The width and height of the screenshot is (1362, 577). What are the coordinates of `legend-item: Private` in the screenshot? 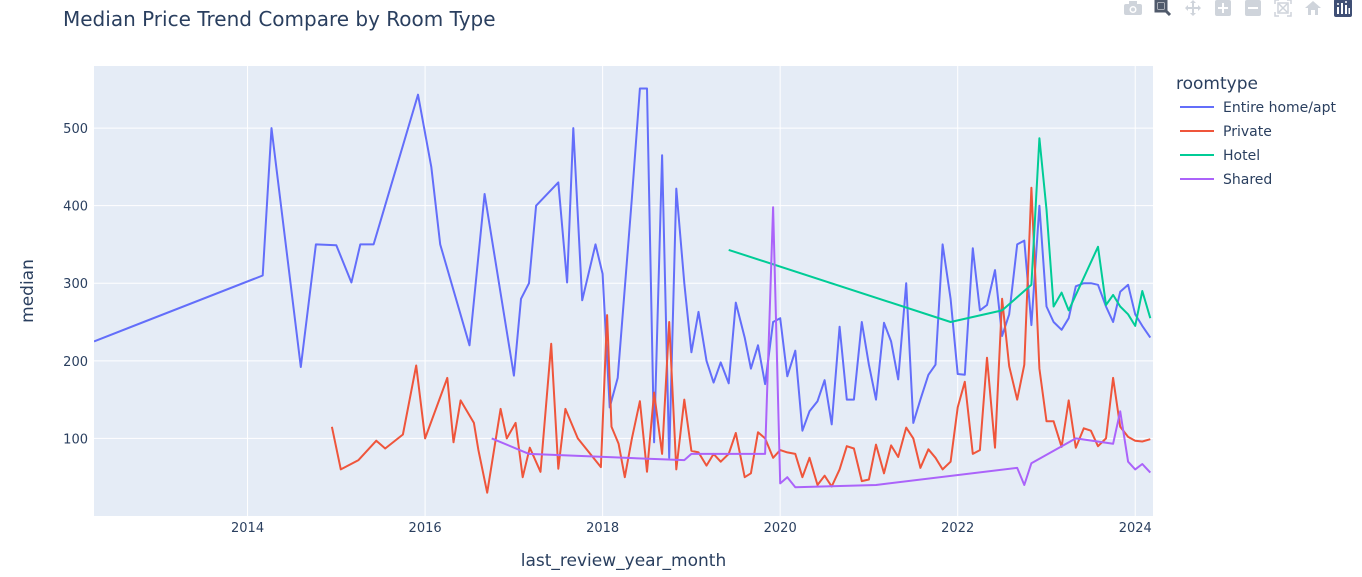 It's located at (1226, 132).